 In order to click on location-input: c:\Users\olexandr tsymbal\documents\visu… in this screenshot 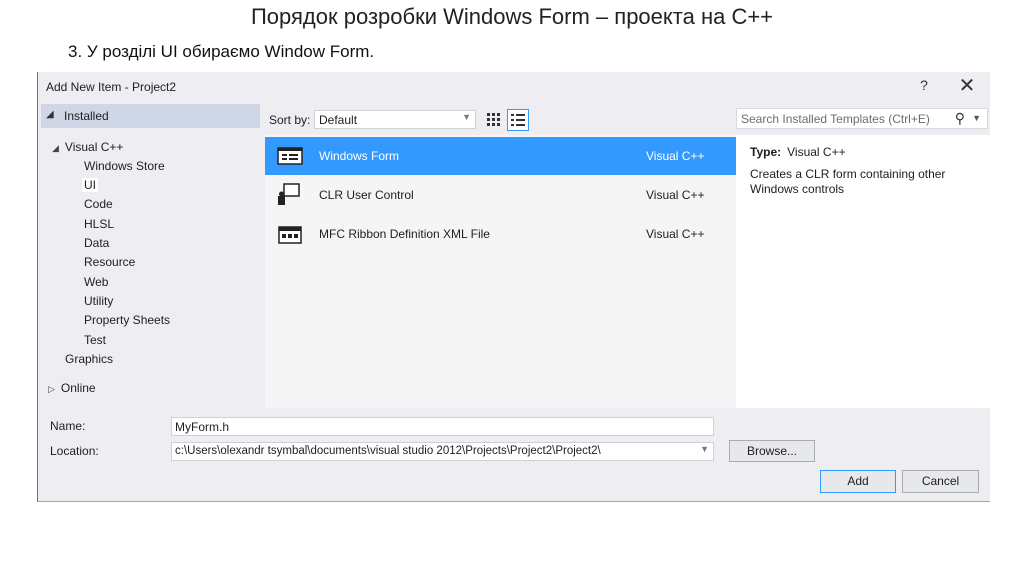, I will do `click(442, 451)`.